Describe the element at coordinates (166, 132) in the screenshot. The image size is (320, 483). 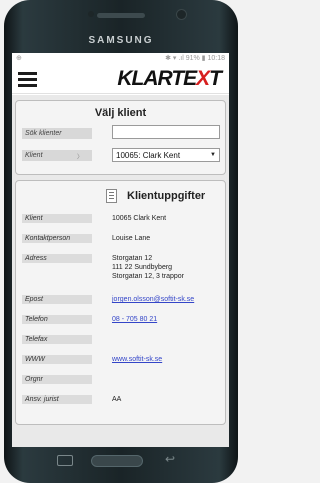
I see `search-input` at that location.